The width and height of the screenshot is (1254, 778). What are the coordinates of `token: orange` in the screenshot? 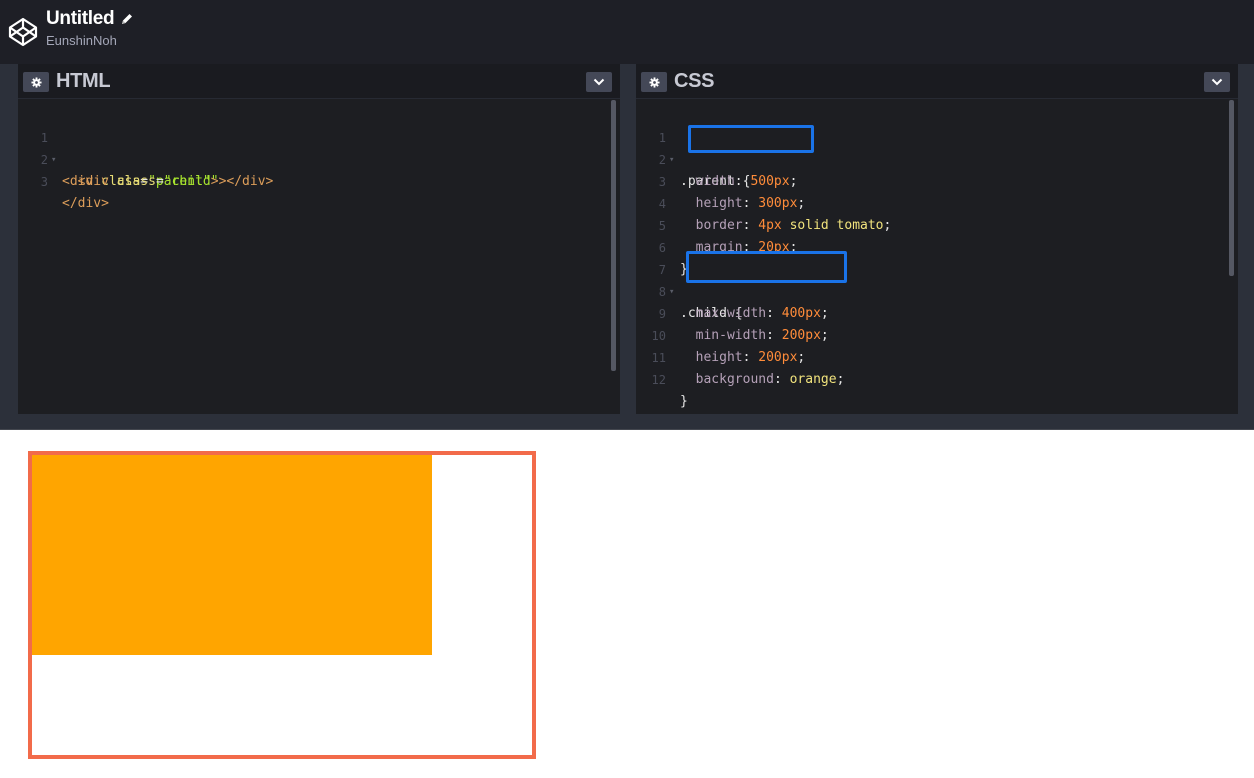 It's located at (813, 379).